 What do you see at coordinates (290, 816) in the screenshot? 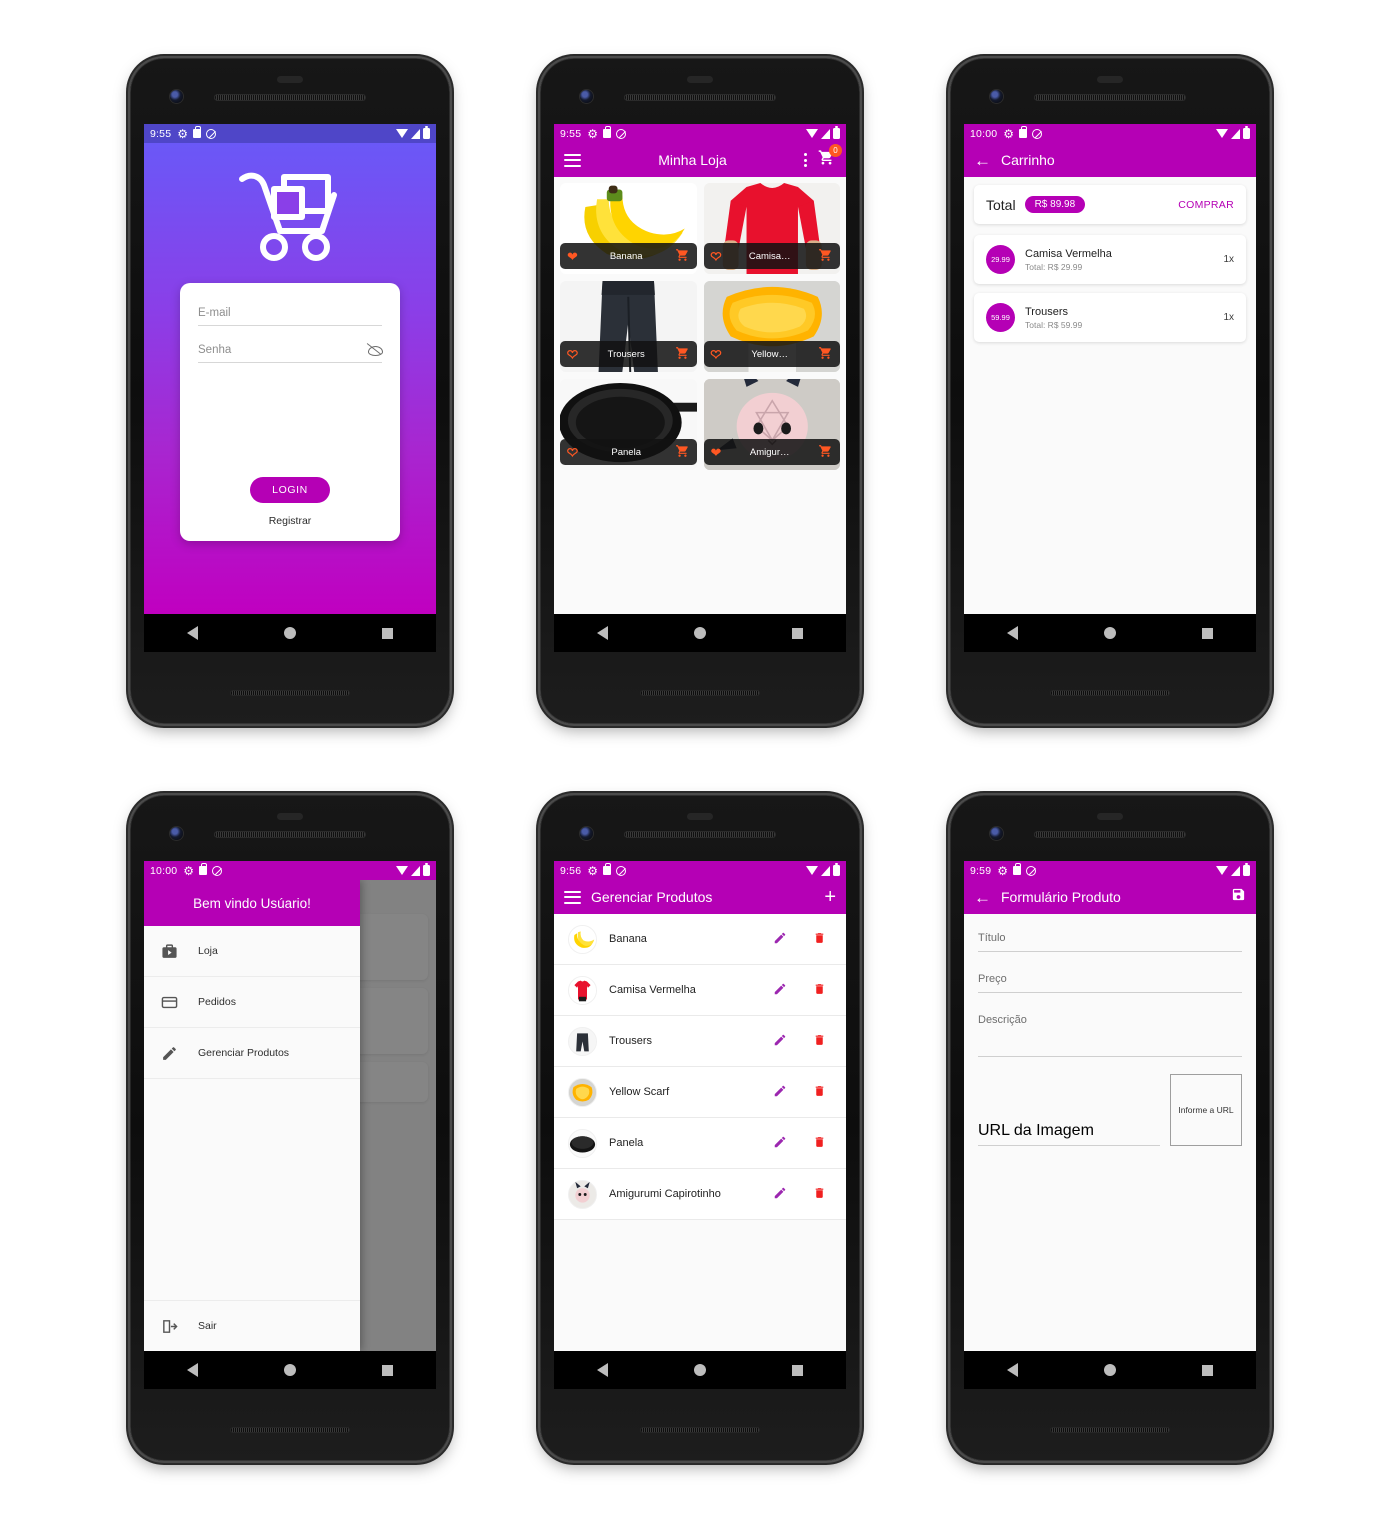
I see `earpiece-notch` at bounding box center [290, 816].